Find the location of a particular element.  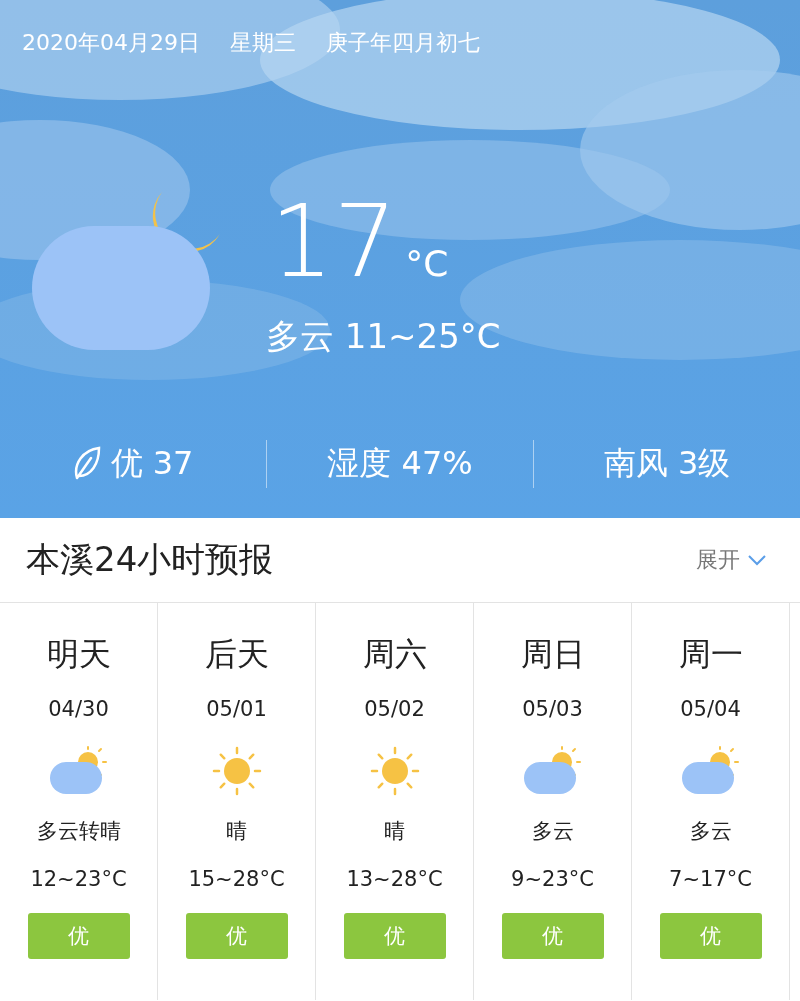

condition-text: 多云转晴 is located at coordinates (78, 831).